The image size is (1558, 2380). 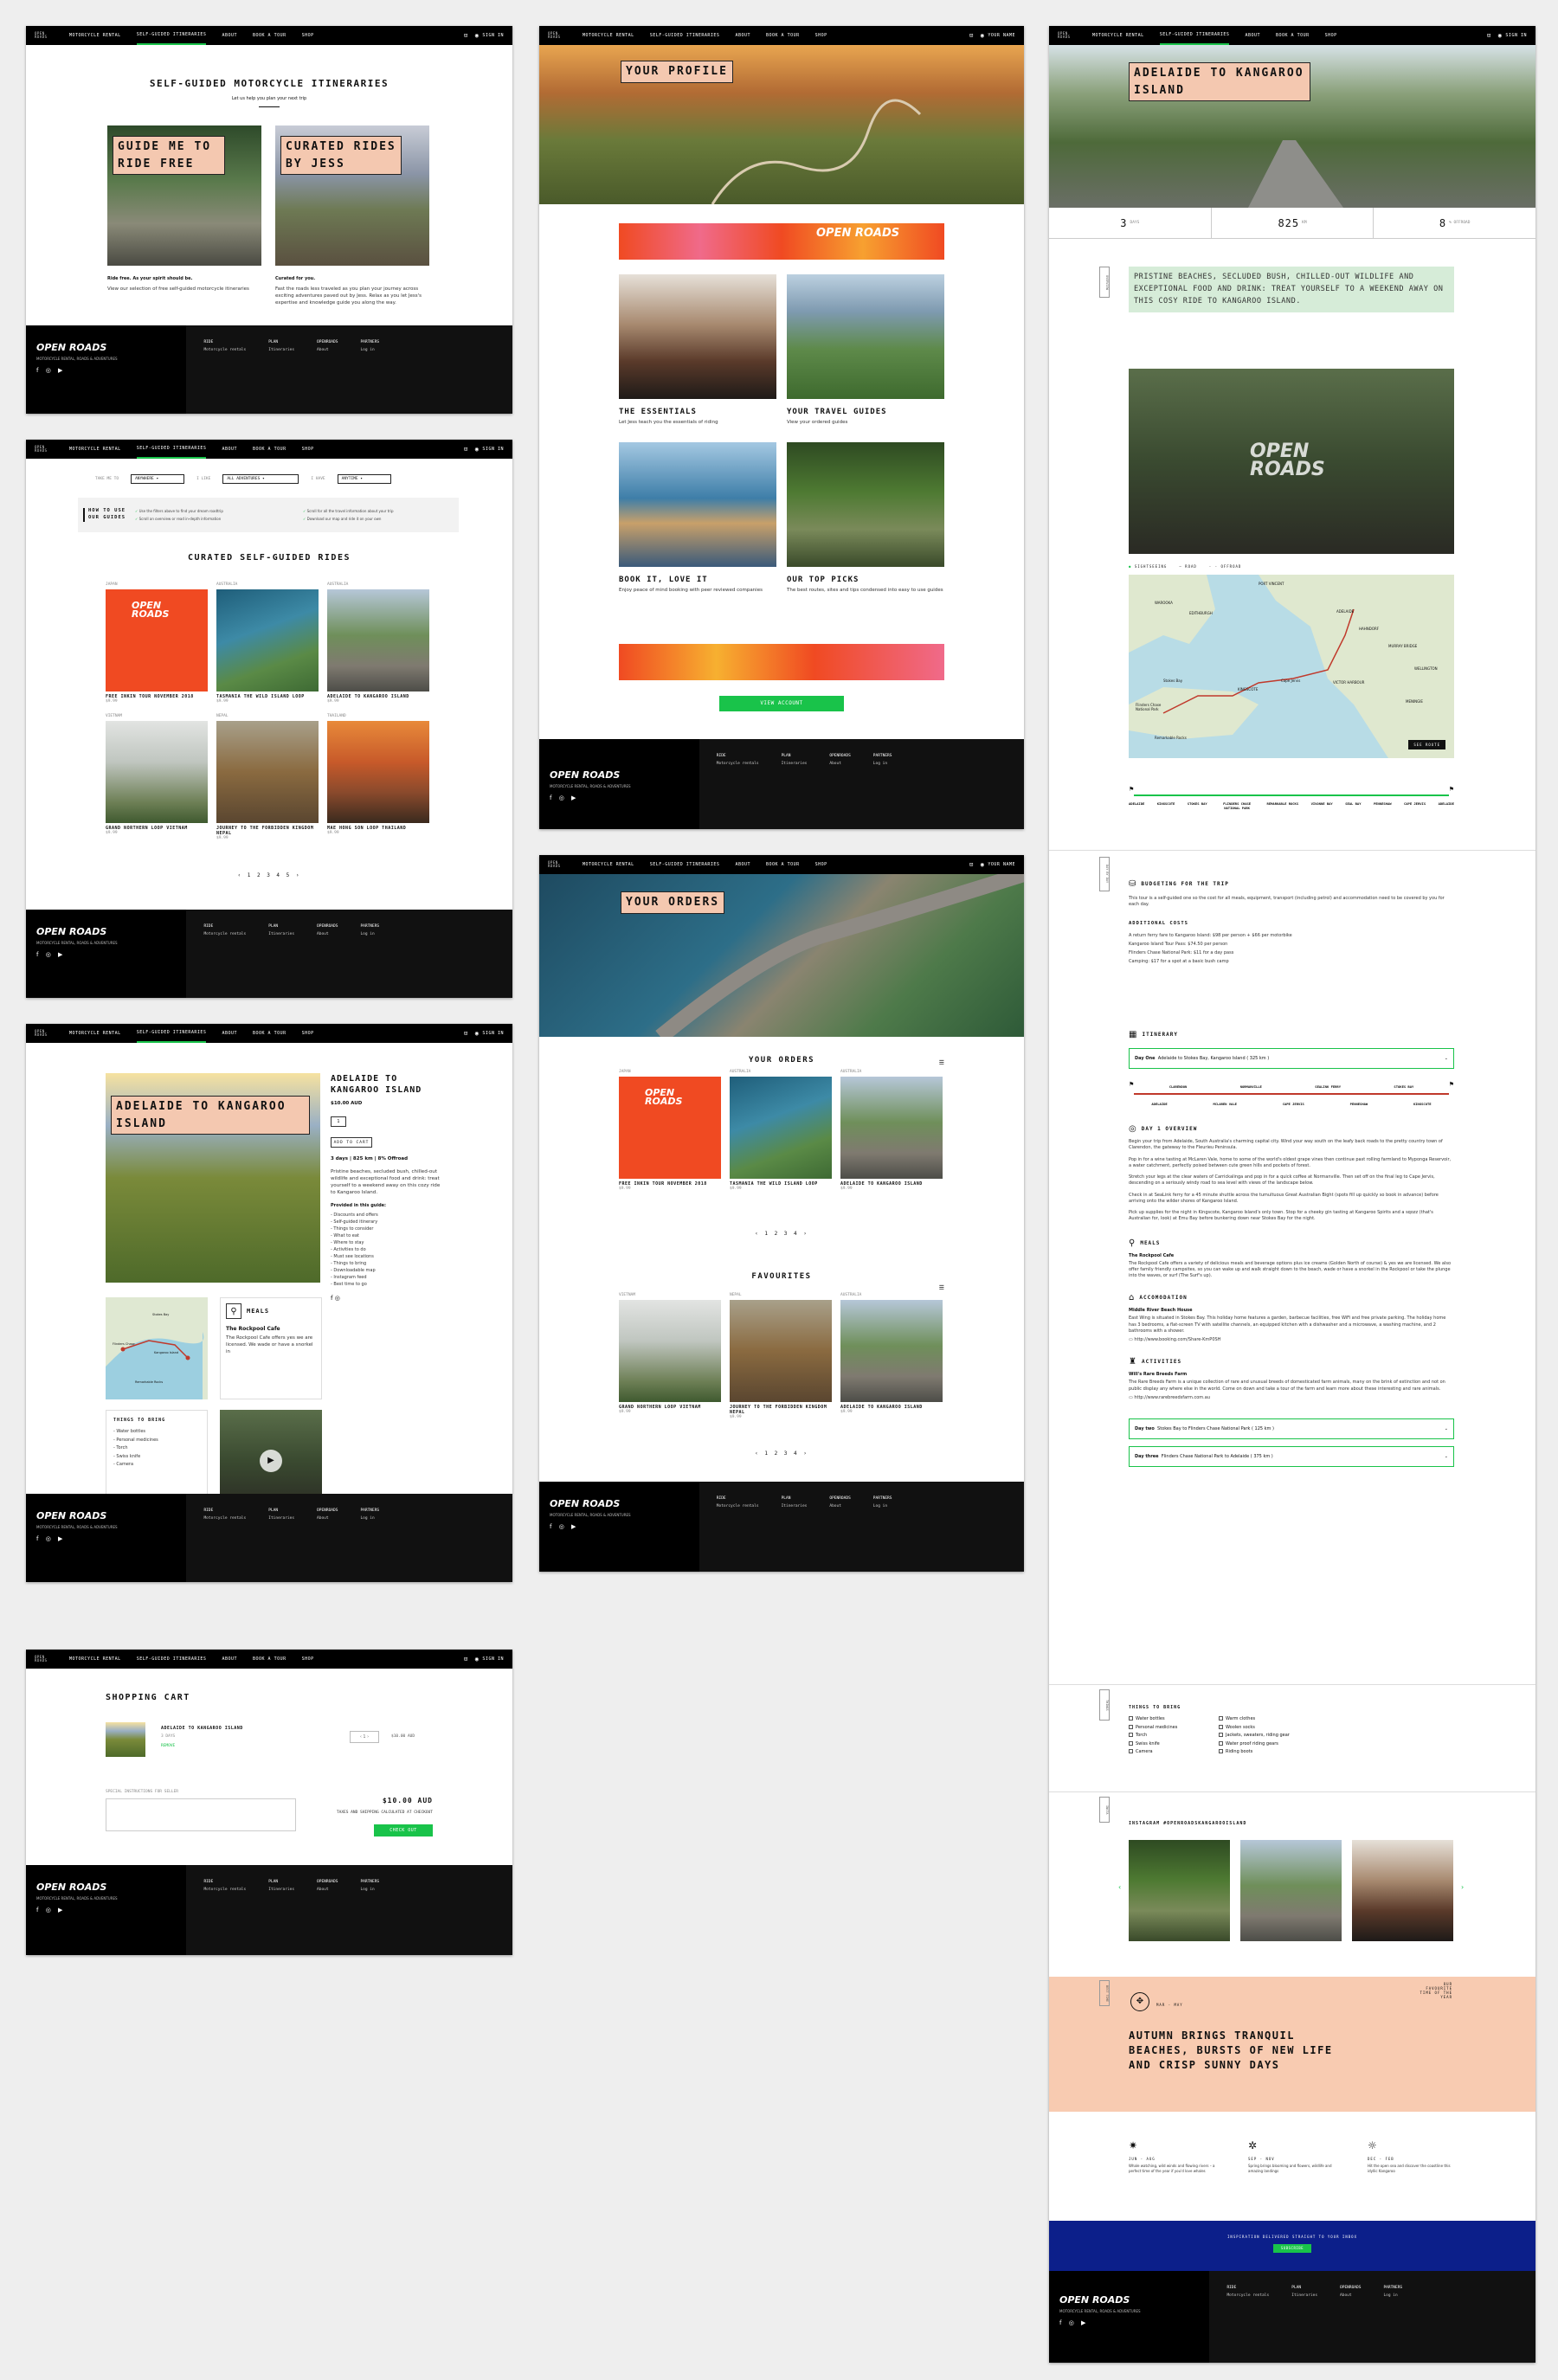 What do you see at coordinates (1426, 744) in the screenshot?
I see `see-route-button: SEE ROUTE` at bounding box center [1426, 744].